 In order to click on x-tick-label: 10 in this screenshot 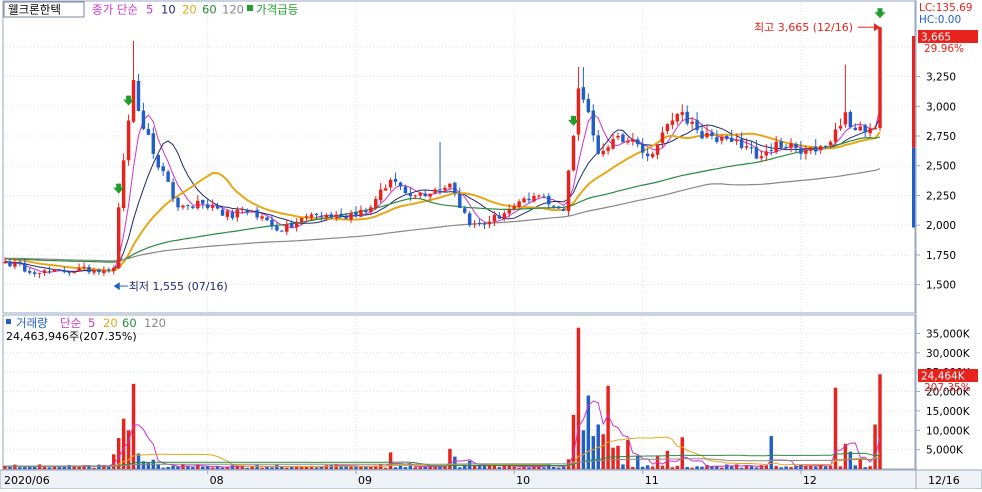, I will do `click(523, 480)`.